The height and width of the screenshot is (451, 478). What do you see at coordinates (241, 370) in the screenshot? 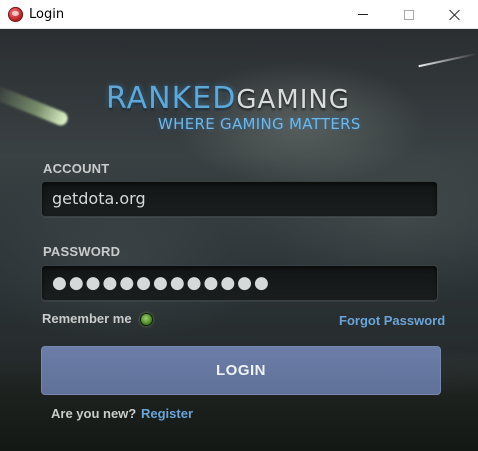
I see `login-button: LOGIN` at bounding box center [241, 370].